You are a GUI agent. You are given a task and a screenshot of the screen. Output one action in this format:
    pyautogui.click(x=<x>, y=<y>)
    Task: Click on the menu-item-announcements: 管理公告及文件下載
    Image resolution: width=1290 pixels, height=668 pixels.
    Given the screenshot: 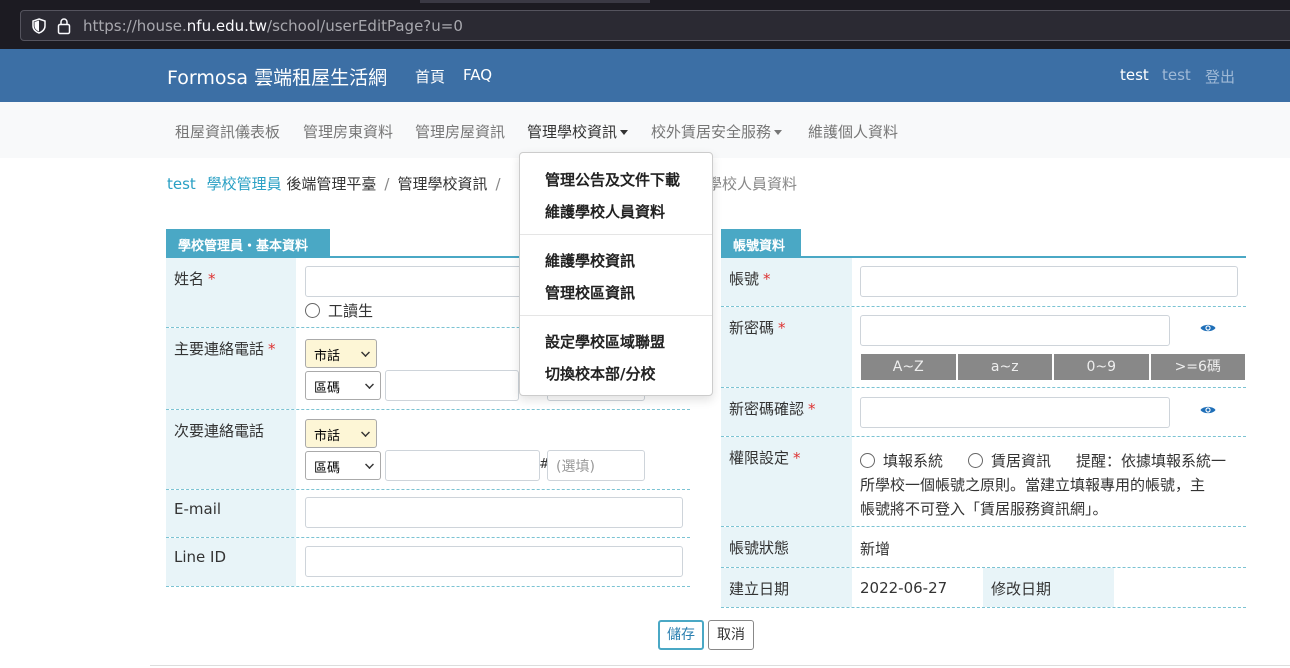 What is the action you would take?
    pyautogui.click(x=612, y=179)
    